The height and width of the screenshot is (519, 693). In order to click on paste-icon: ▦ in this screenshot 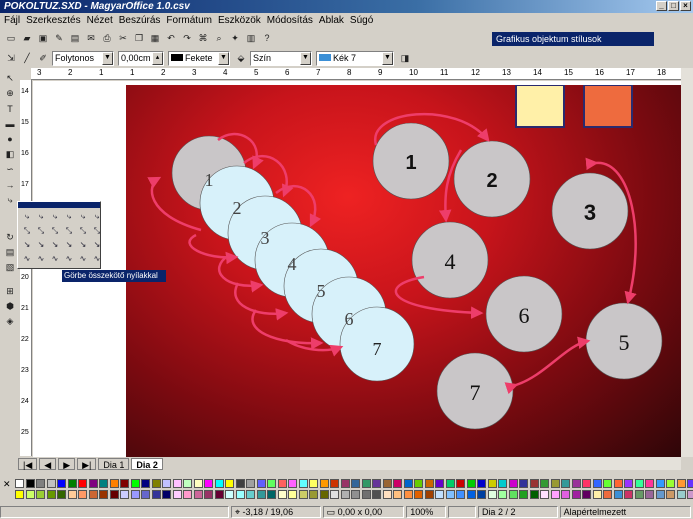, I will do `click(155, 38)`.